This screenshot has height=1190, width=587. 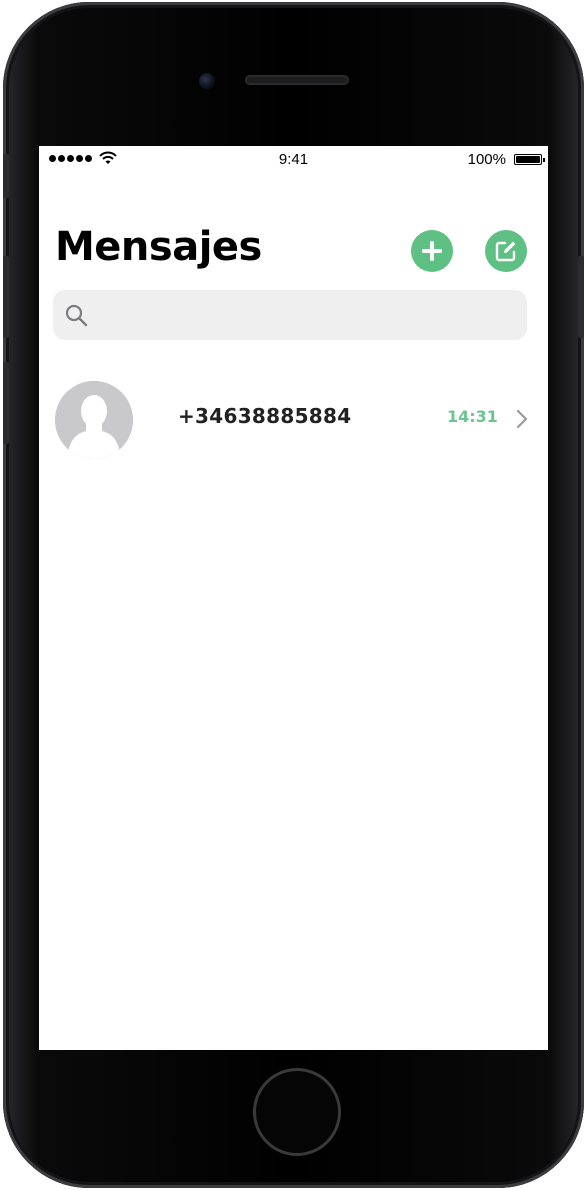 What do you see at coordinates (307, 315) in the screenshot?
I see `search-input` at bounding box center [307, 315].